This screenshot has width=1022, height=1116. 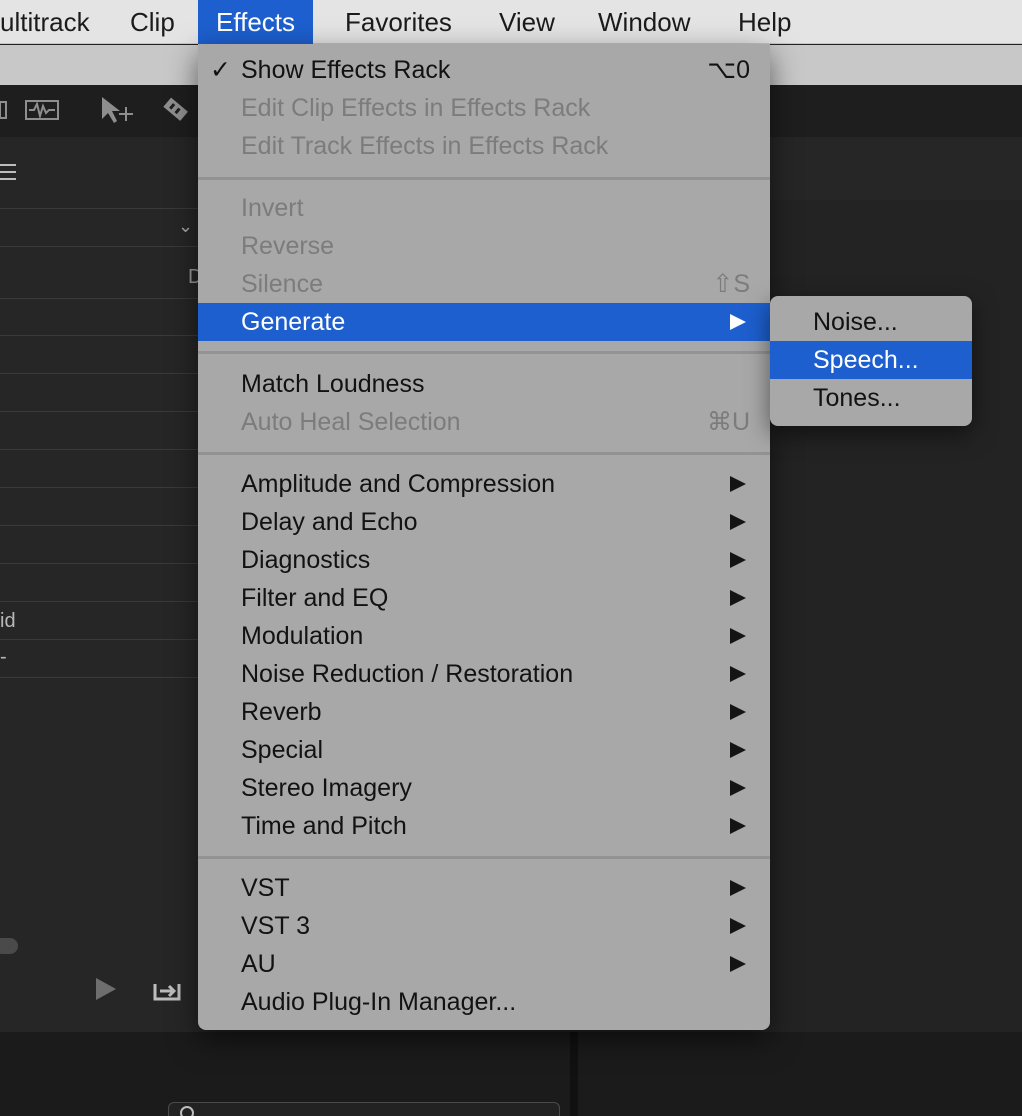 I want to click on menu-item-filter-eq: Filter and EQ, so click(x=484, y=598).